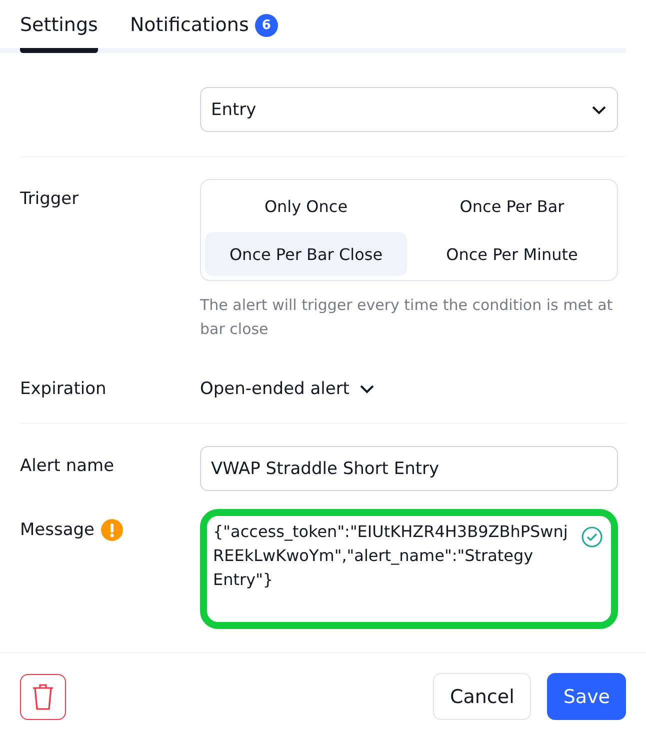 The image size is (646, 736). Describe the element at coordinates (68, 465) in the screenshot. I see `field-label: Alert name` at that location.